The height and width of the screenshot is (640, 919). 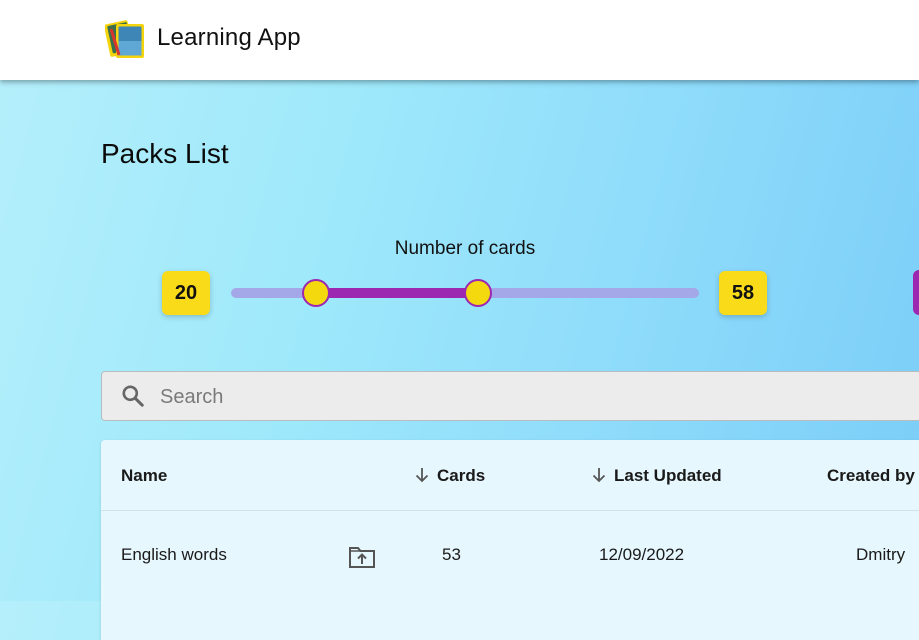 I want to click on column-header-created-by: Created by, so click(x=871, y=476).